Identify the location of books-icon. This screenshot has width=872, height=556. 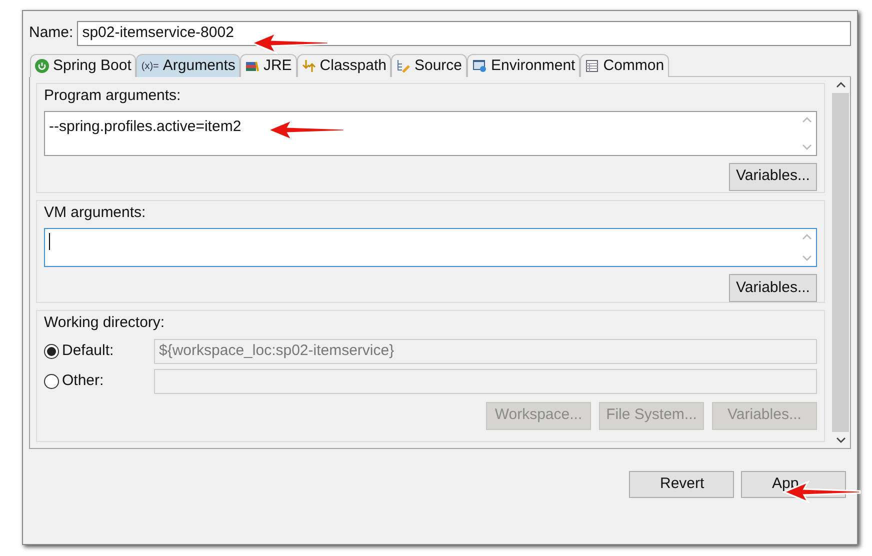
(252, 66).